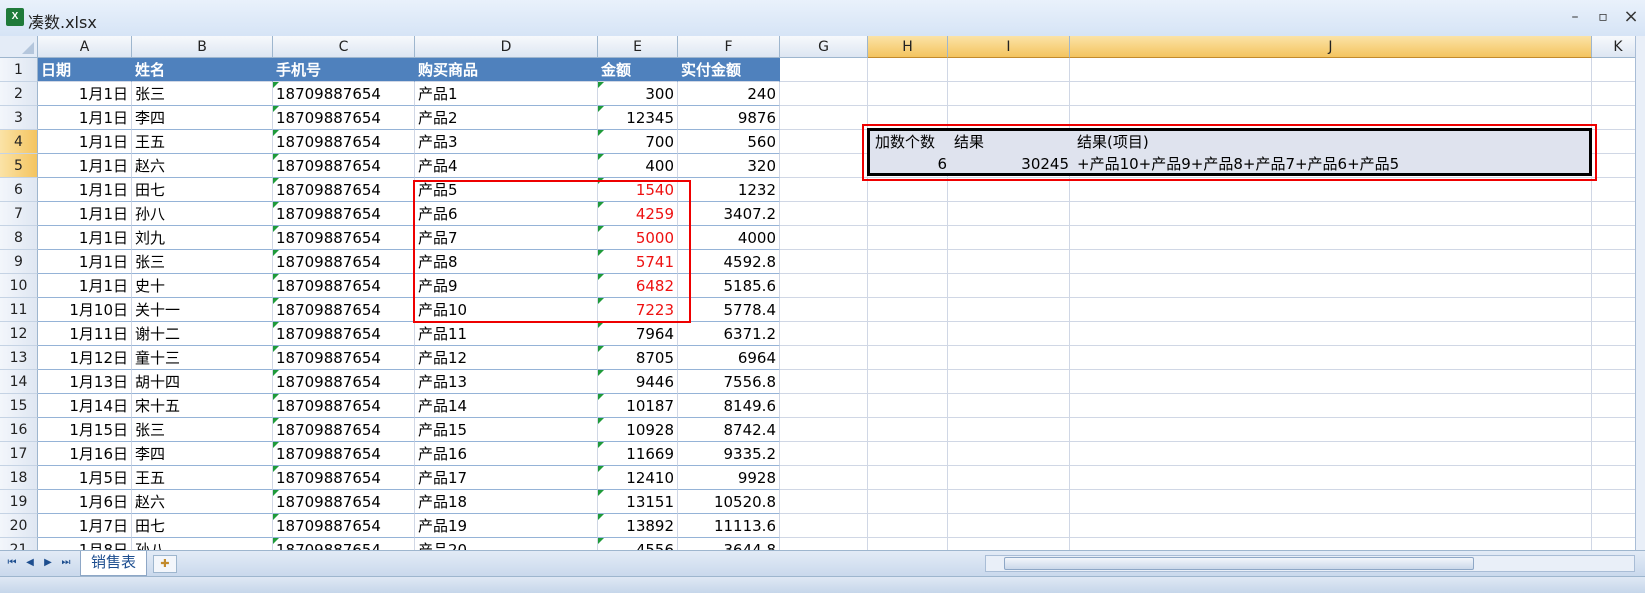 The width and height of the screenshot is (1645, 593). What do you see at coordinates (506, 526) in the screenshot?
I see `table-cell-product: 产品19` at bounding box center [506, 526].